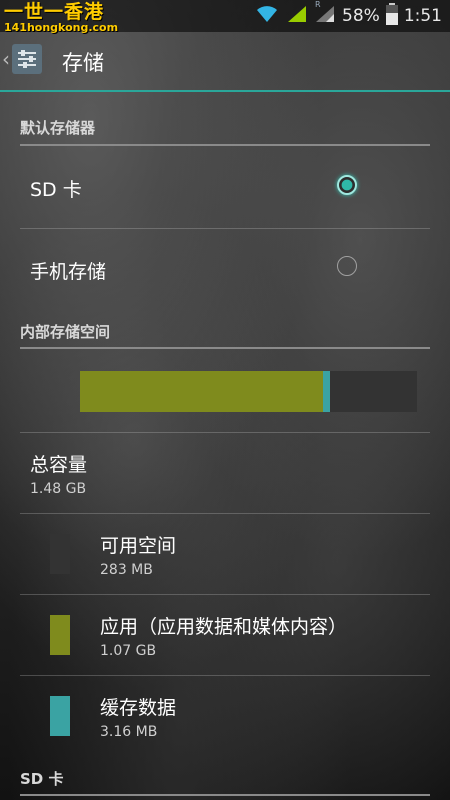 The height and width of the screenshot is (800, 450). I want to click on option-phone-storage-label: 手机存储, so click(68, 272).